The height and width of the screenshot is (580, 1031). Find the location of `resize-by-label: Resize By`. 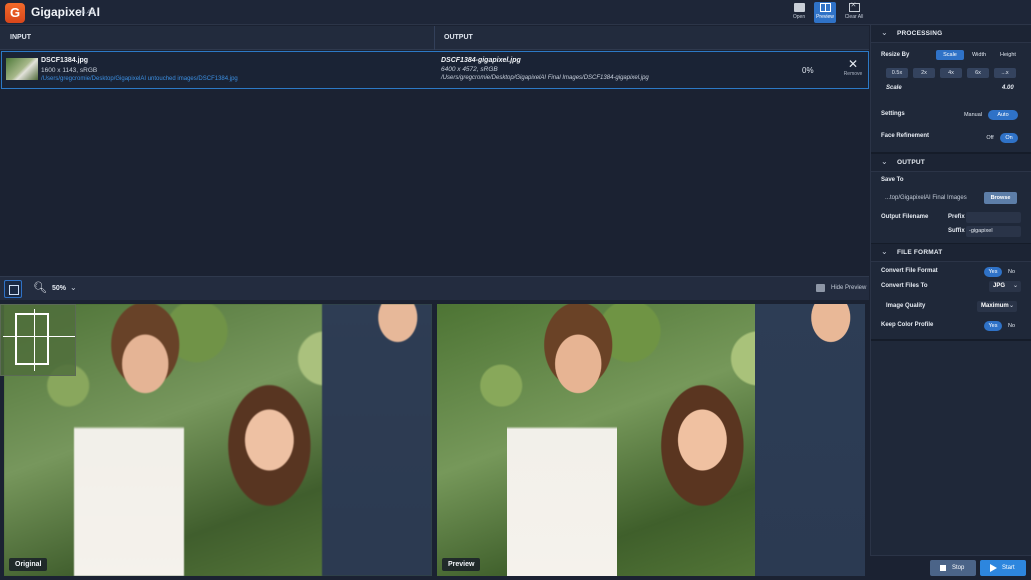

resize-by-label: Resize By is located at coordinates (895, 55).